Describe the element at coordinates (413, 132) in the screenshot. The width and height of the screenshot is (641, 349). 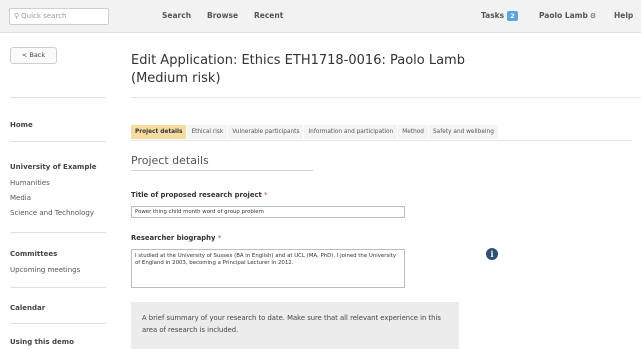
I see `tab-method: Method` at that location.